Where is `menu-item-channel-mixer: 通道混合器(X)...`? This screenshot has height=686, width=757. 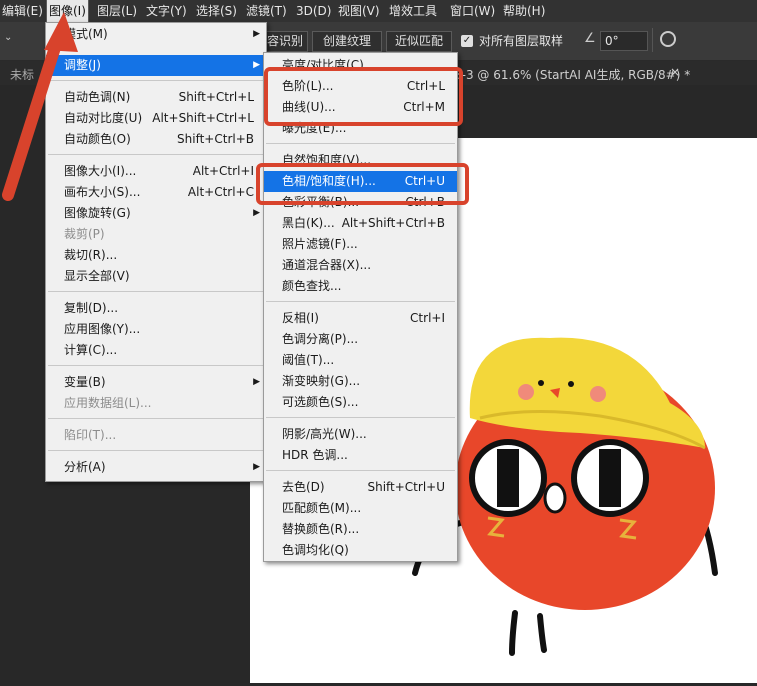 menu-item-channel-mixer: 通道混合器(X)... is located at coordinates (360, 265).